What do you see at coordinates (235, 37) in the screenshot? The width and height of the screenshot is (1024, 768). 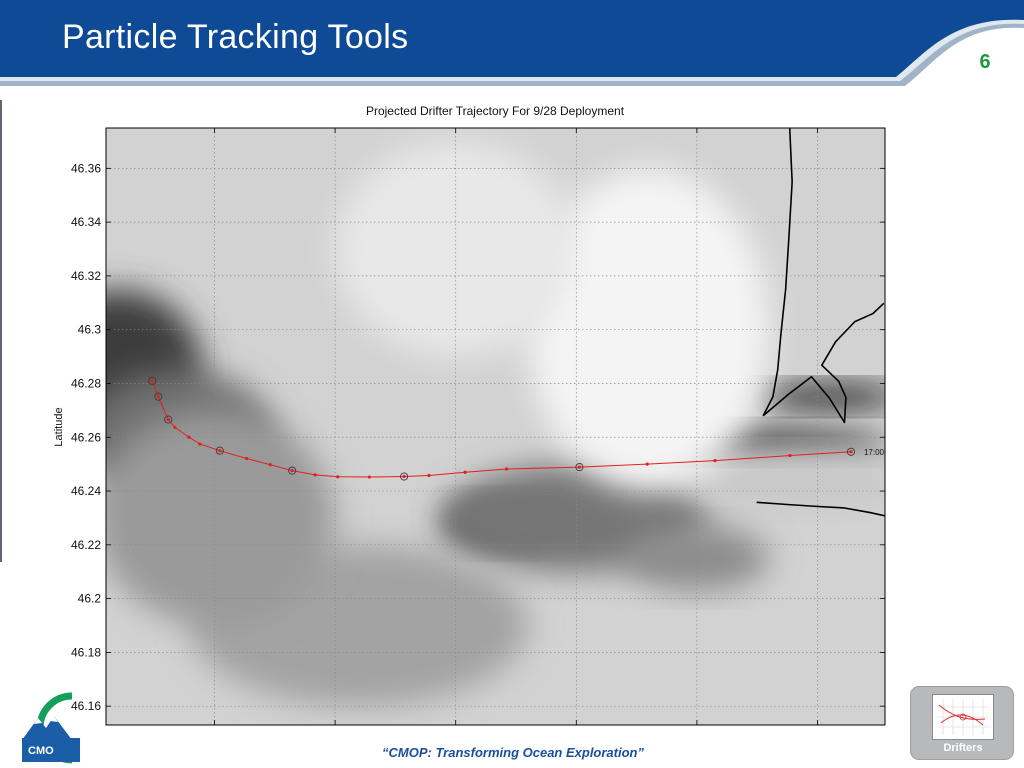 I see `slide-title: Particle Tracking Tools` at bounding box center [235, 37].